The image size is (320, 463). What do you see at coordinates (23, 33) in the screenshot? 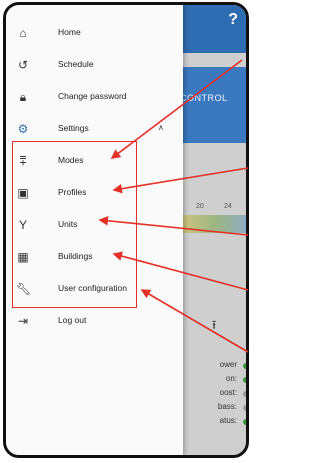
I see `home-icon: ⌂` at bounding box center [23, 33].